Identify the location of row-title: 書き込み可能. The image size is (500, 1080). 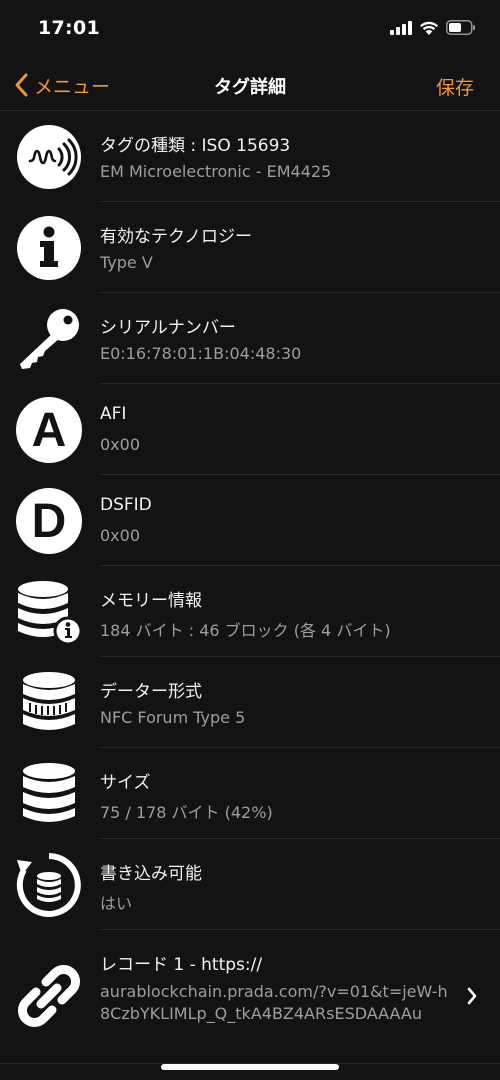
(151, 874).